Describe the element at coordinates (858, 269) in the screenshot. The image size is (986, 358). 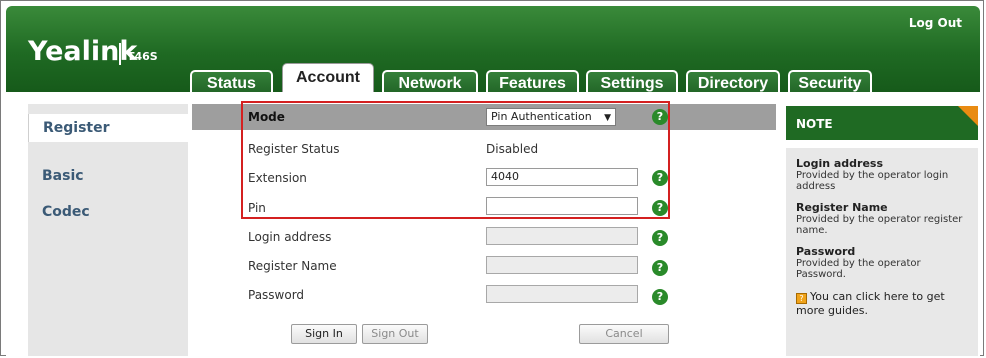
I see `note-entry-desc: Provided by the operator Password.` at that location.